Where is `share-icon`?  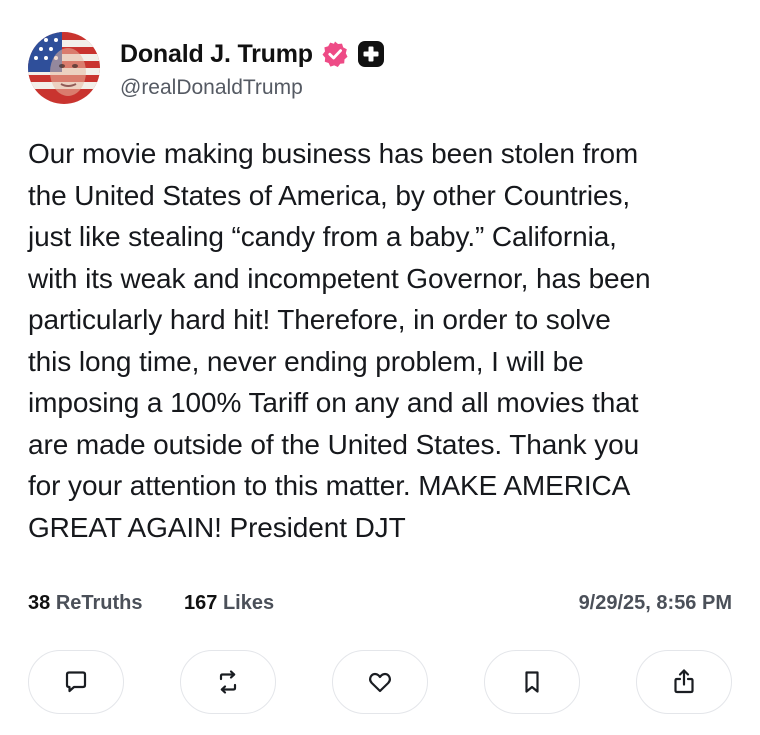
share-icon is located at coordinates (684, 681).